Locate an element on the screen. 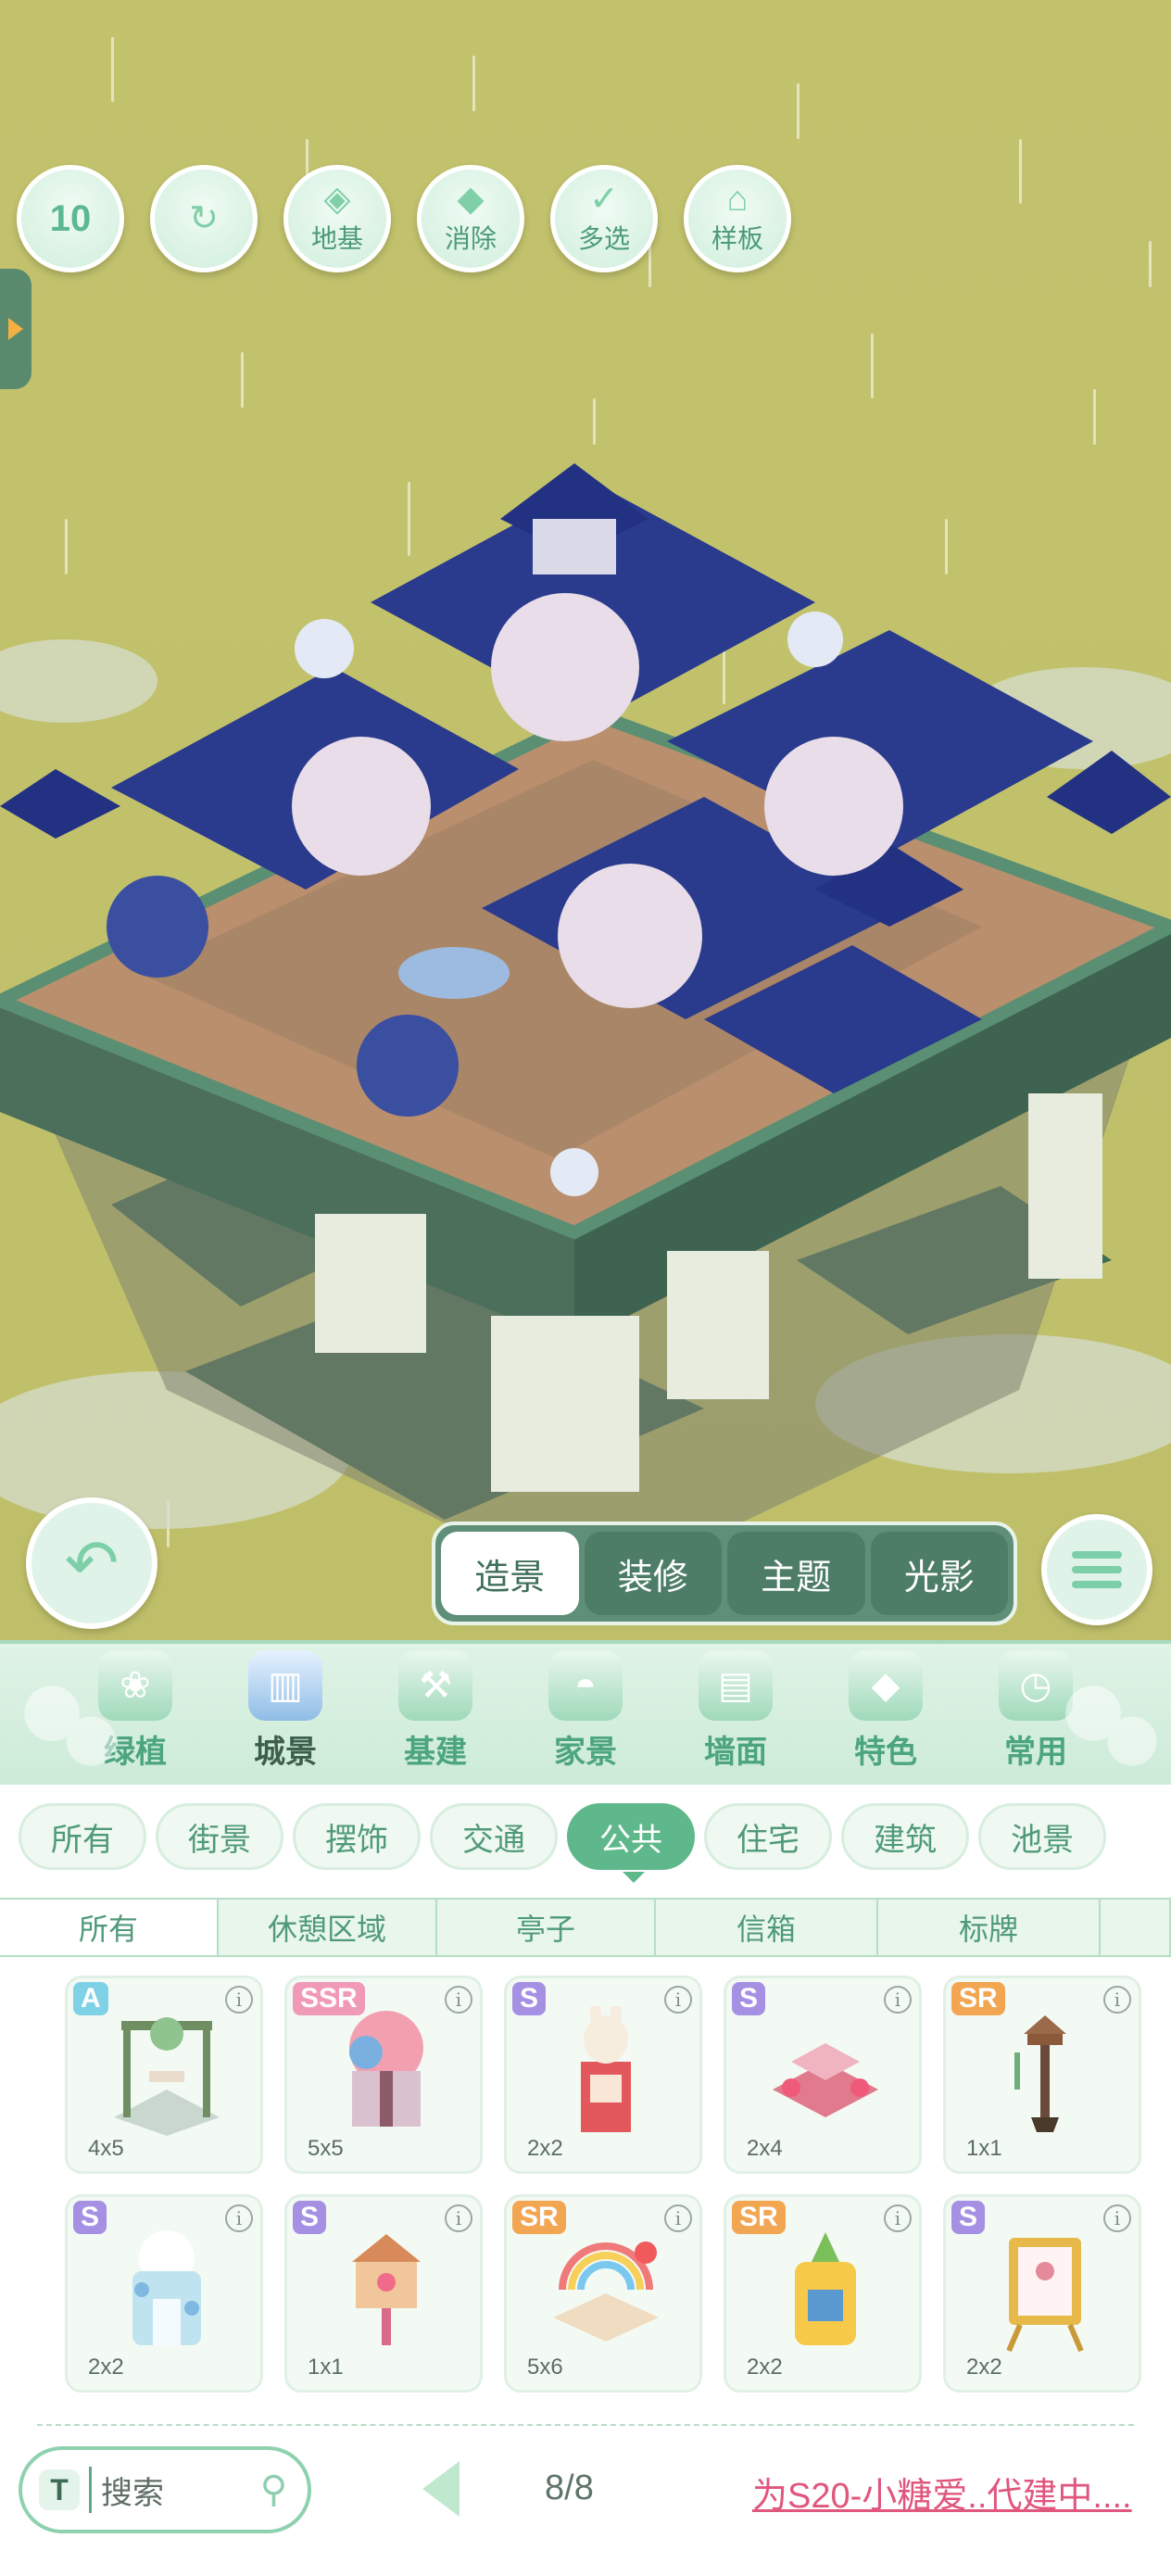 This screenshot has height=2576, width=1171. subtab-rest-area: 休憩区域 is located at coordinates (328, 1927).